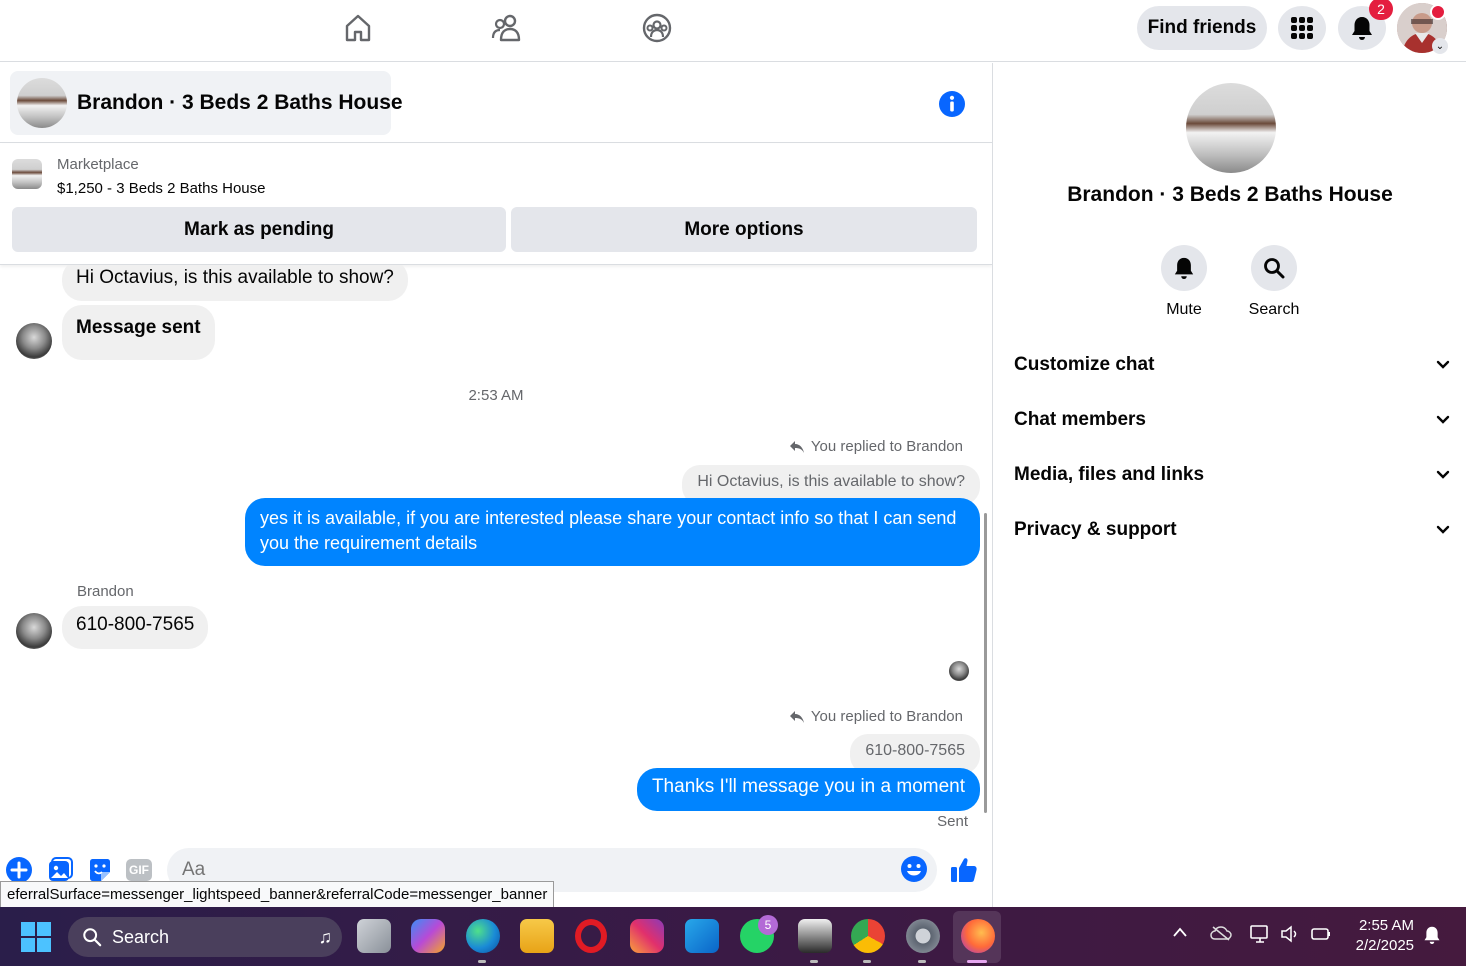 The image size is (1466, 966). I want to click on app-icon, so click(815, 936).